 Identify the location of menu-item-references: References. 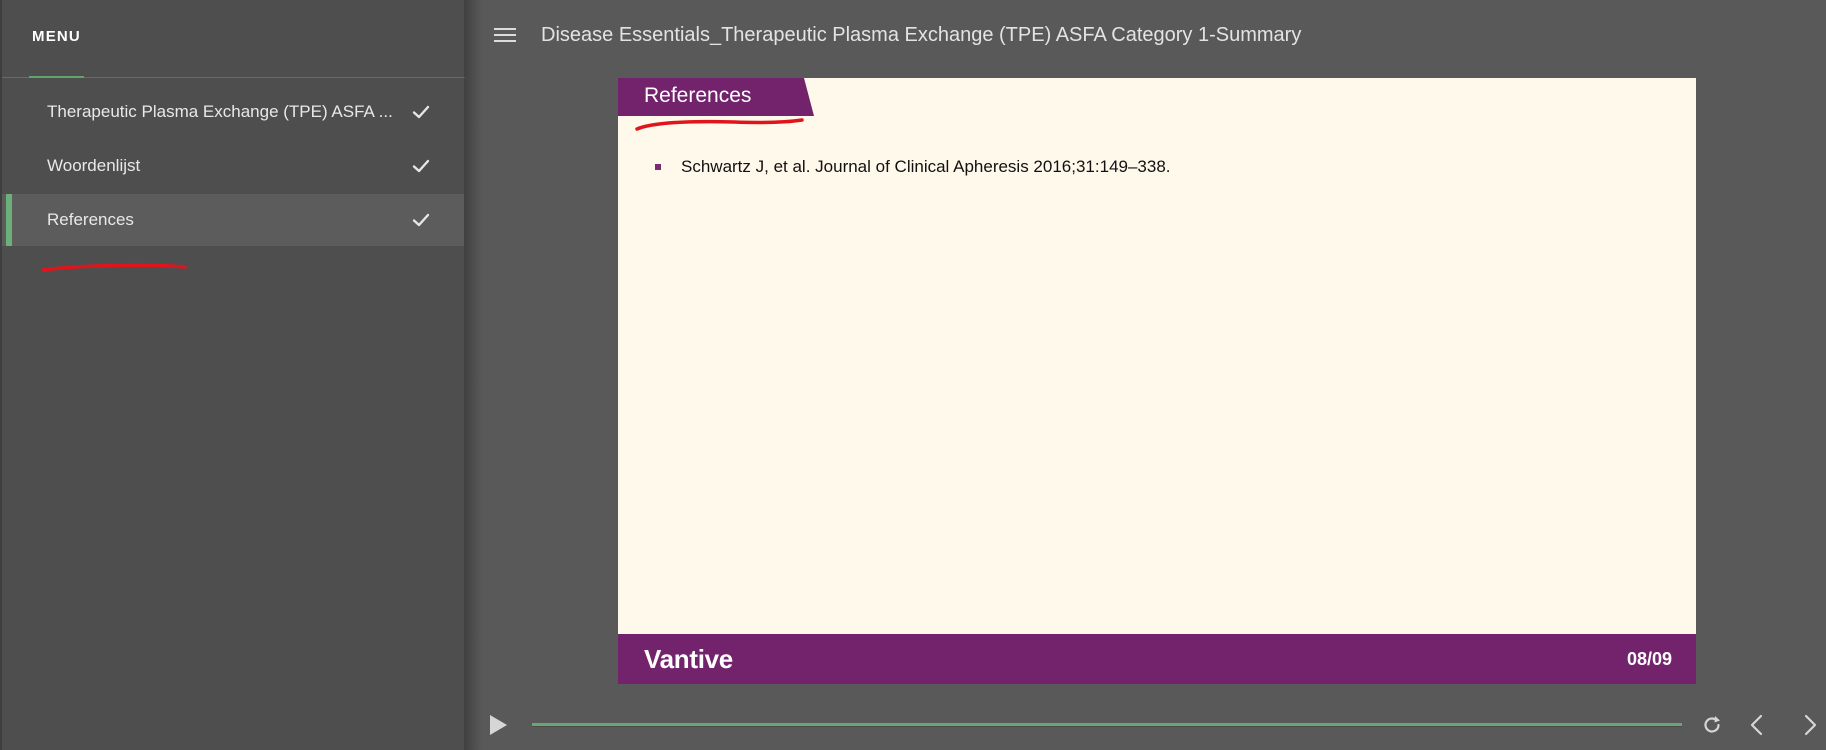
(233, 220).